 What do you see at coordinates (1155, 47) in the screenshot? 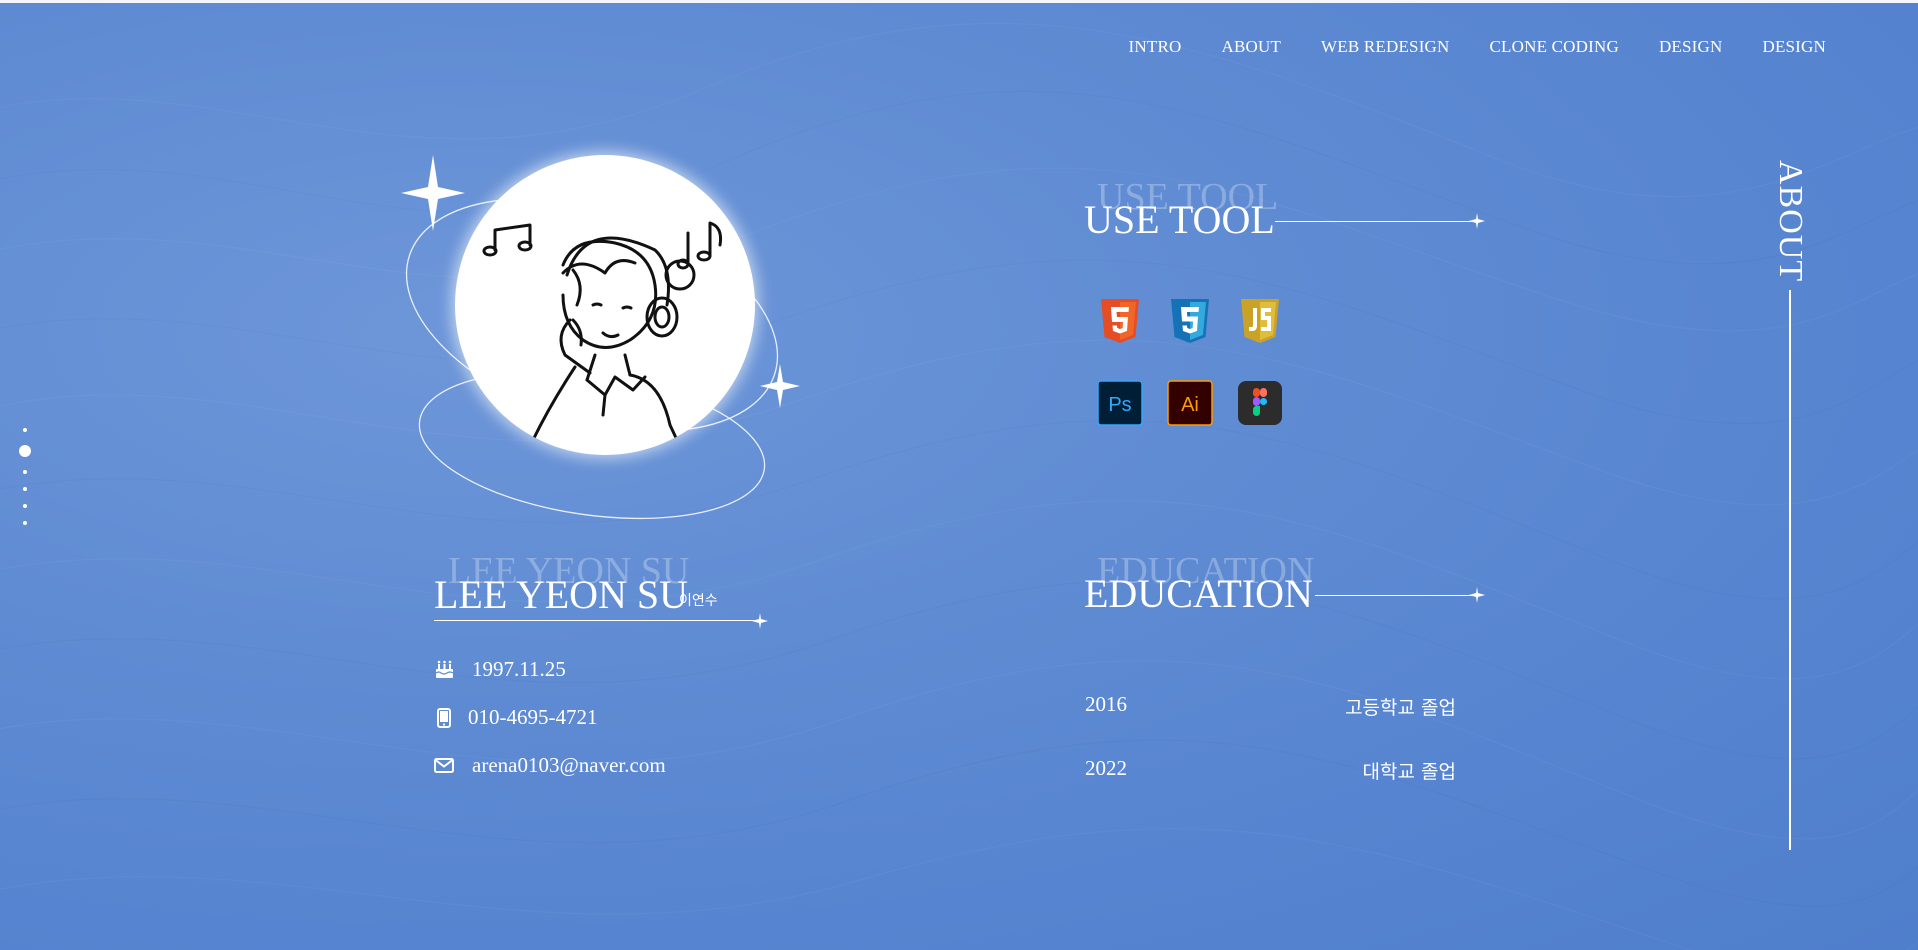
I see `nav-item-intro: INTRO` at bounding box center [1155, 47].